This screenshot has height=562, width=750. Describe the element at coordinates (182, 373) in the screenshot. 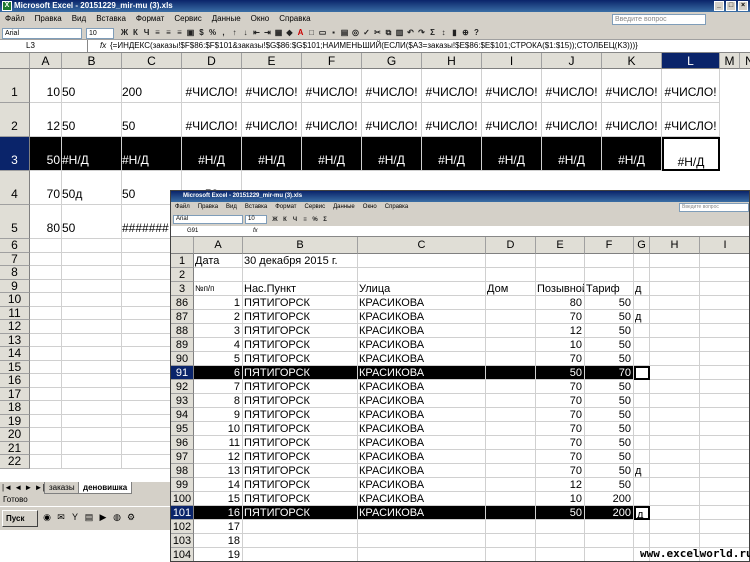

I see `window2-row-header-91: 91` at that location.